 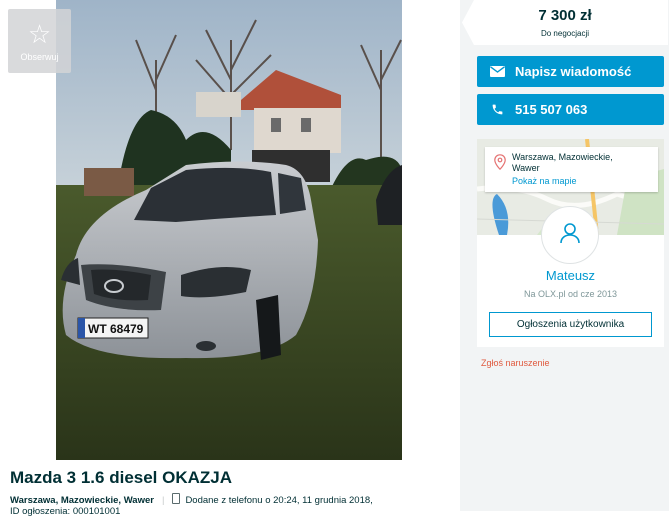 What do you see at coordinates (39, 56) in the screenshot?
I see `observe-label: Obserwuj` at bounding box center [39, 56].